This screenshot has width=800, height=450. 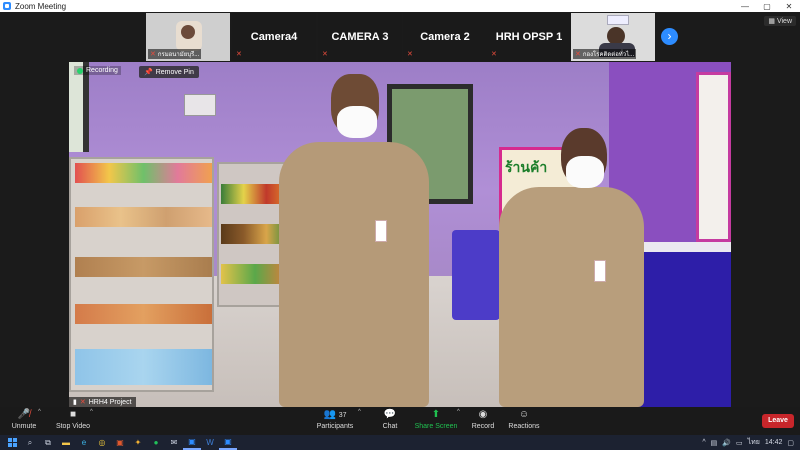 I want to click on tile-label: HRH OPSP 1, so click(x=529, y=37).